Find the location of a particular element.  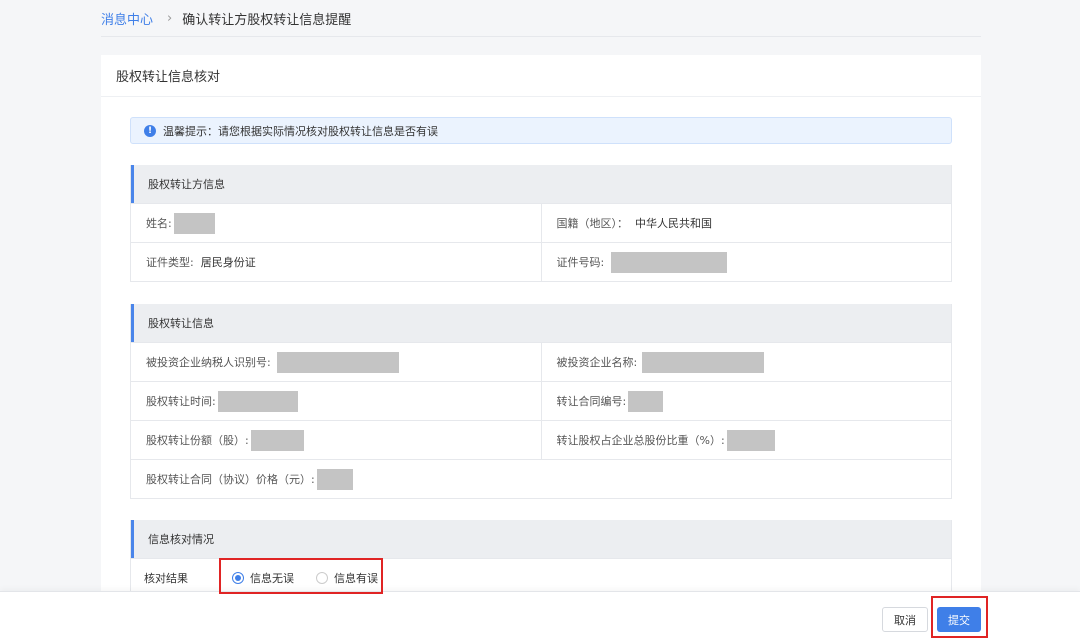

table-row: 被投资企业纳税人识别号: 被投资企业名称: is located at coordinates (541, 361).